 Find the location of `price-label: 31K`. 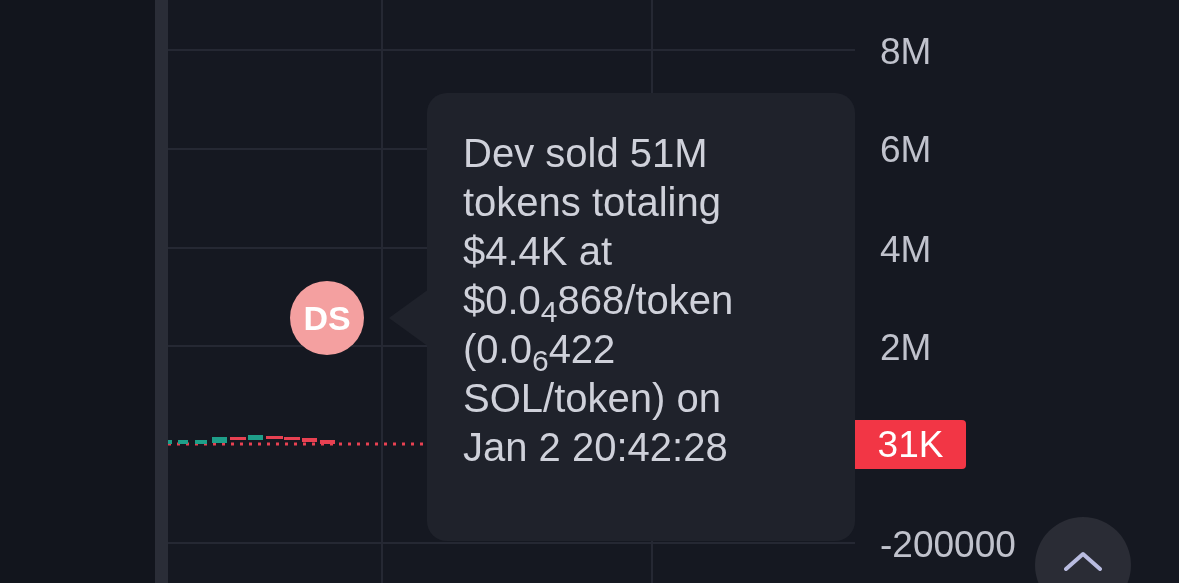

price-label: 31K is located at coordinates (910, 444).